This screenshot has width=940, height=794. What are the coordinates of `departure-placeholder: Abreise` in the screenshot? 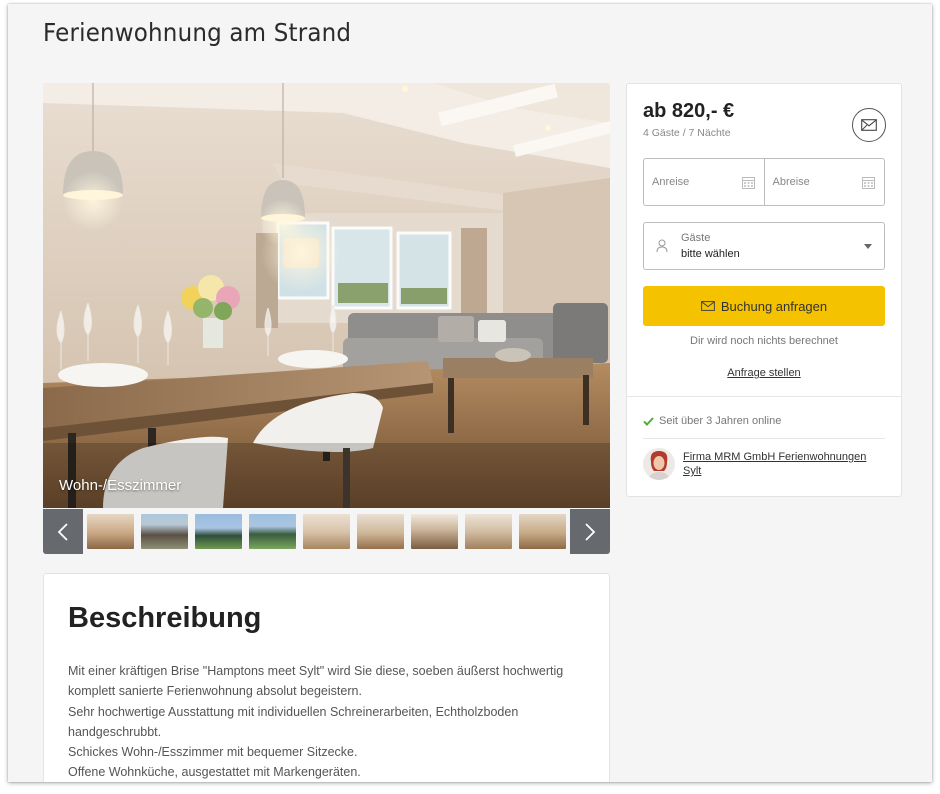 It's located at (791, 182).